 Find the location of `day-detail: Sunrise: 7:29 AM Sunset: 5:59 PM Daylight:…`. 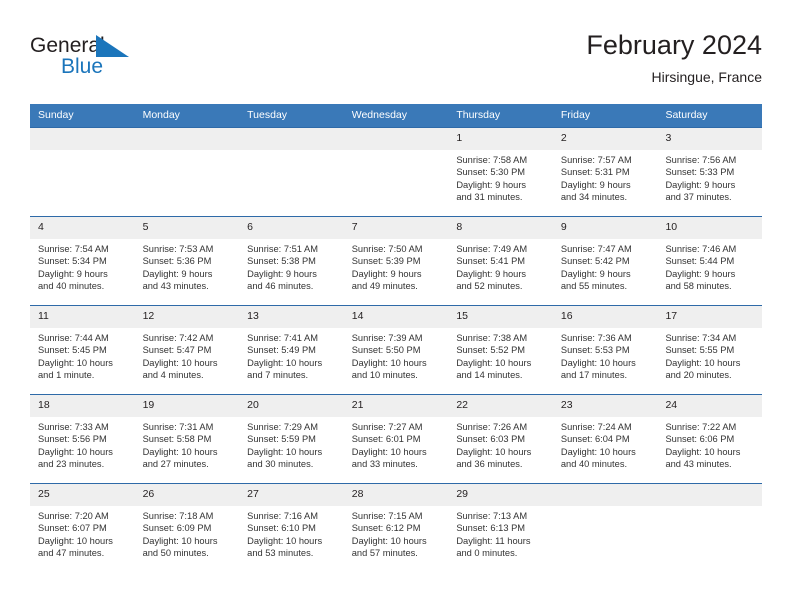

day-detail: Sunrise: 7:29 AM Sunset: 5:59 PM Daylight:… is located at coordinates (291, 444).